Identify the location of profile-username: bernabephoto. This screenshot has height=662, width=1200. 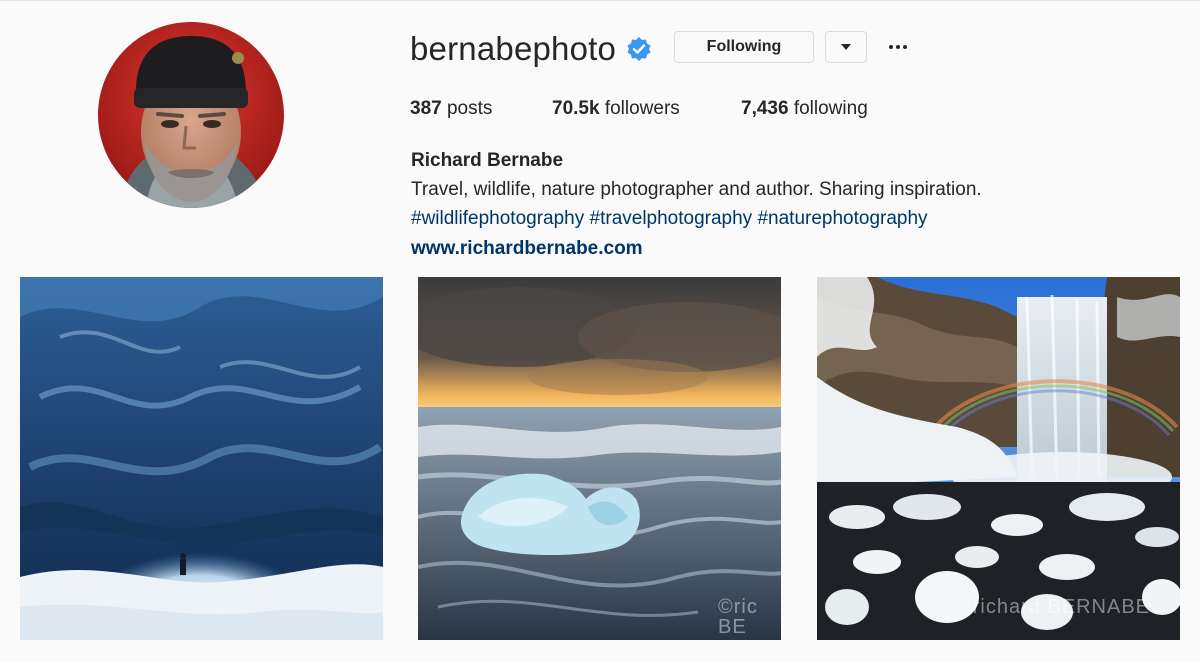
(513, 48).